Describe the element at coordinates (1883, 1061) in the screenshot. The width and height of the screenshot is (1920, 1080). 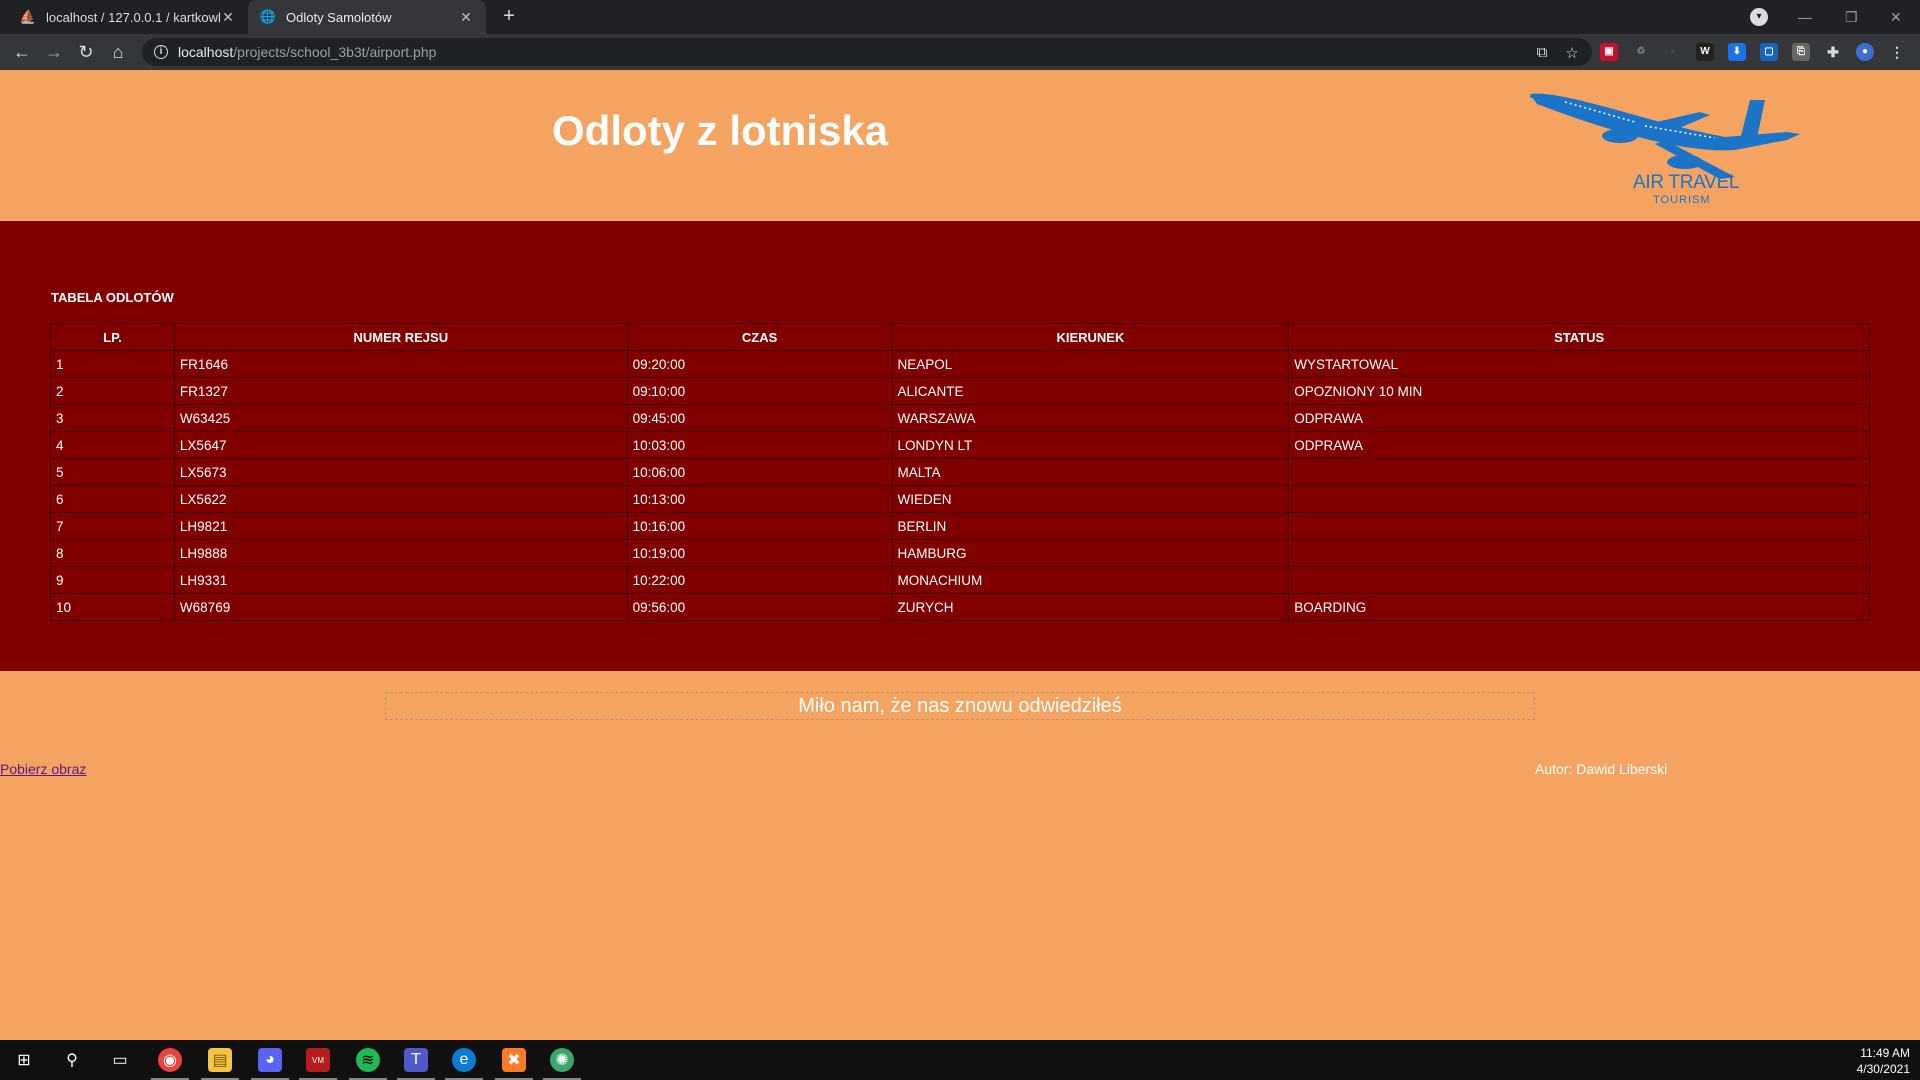
I see `system-clock: 11:49 AM 4/30/2021` at that location.